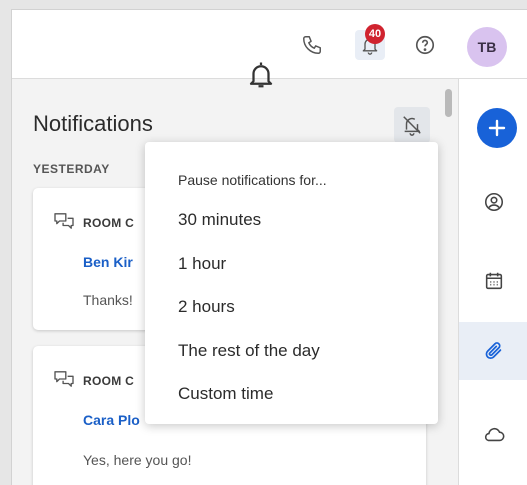 The height and width of the screenshot is (485, 527). Describe the element at coordinates (225, 394) in the screenshot. I see `menu-item-custom-time: Custom time` at that location.